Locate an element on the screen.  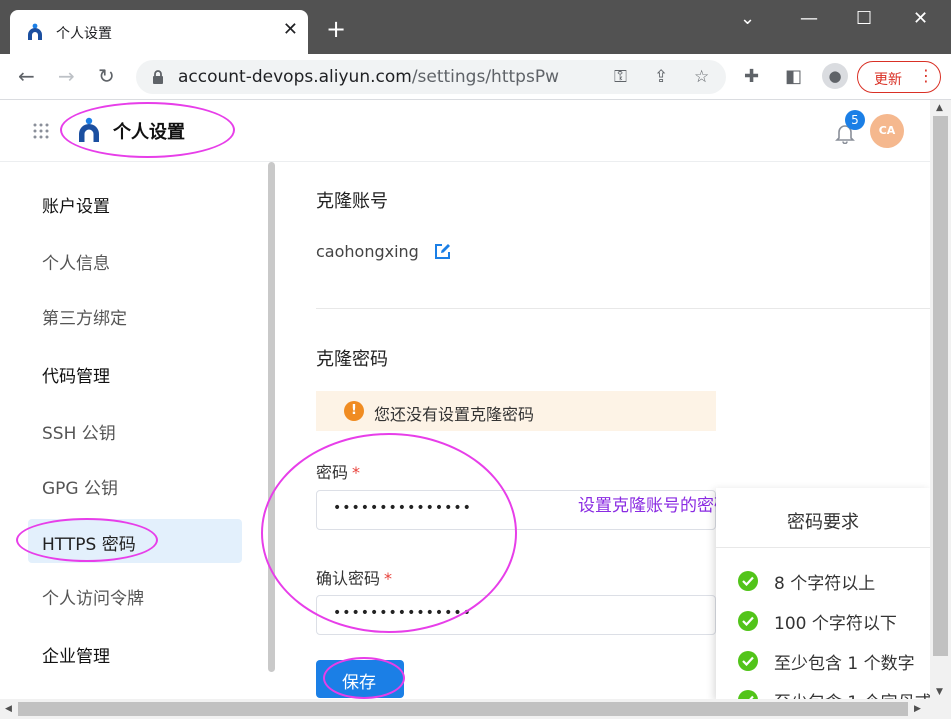
popover-divider is located at coordinates (823, 547).